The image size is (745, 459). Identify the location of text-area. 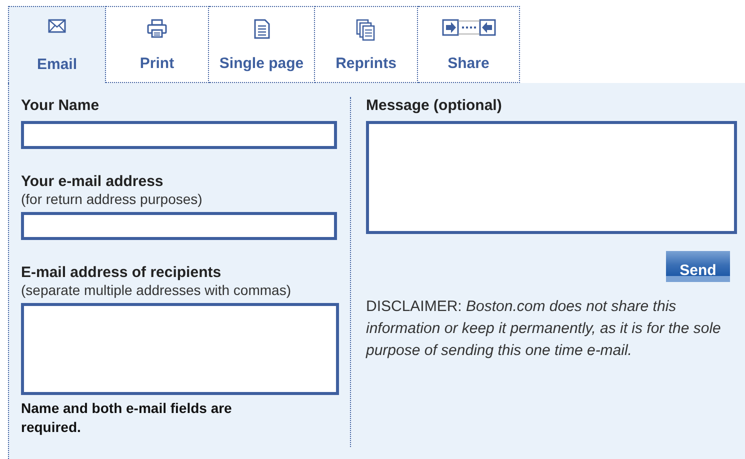
(180, 349).